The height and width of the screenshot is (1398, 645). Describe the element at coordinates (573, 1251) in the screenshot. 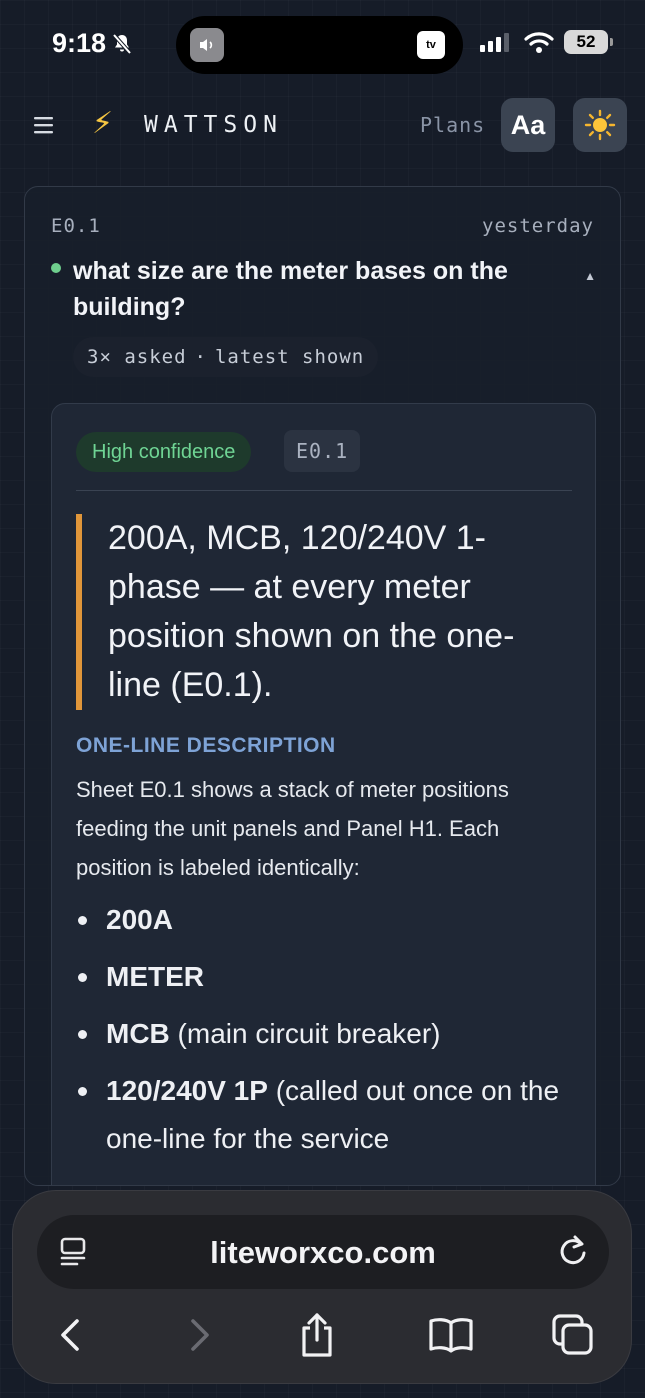

I see `reload-icon` at that location.